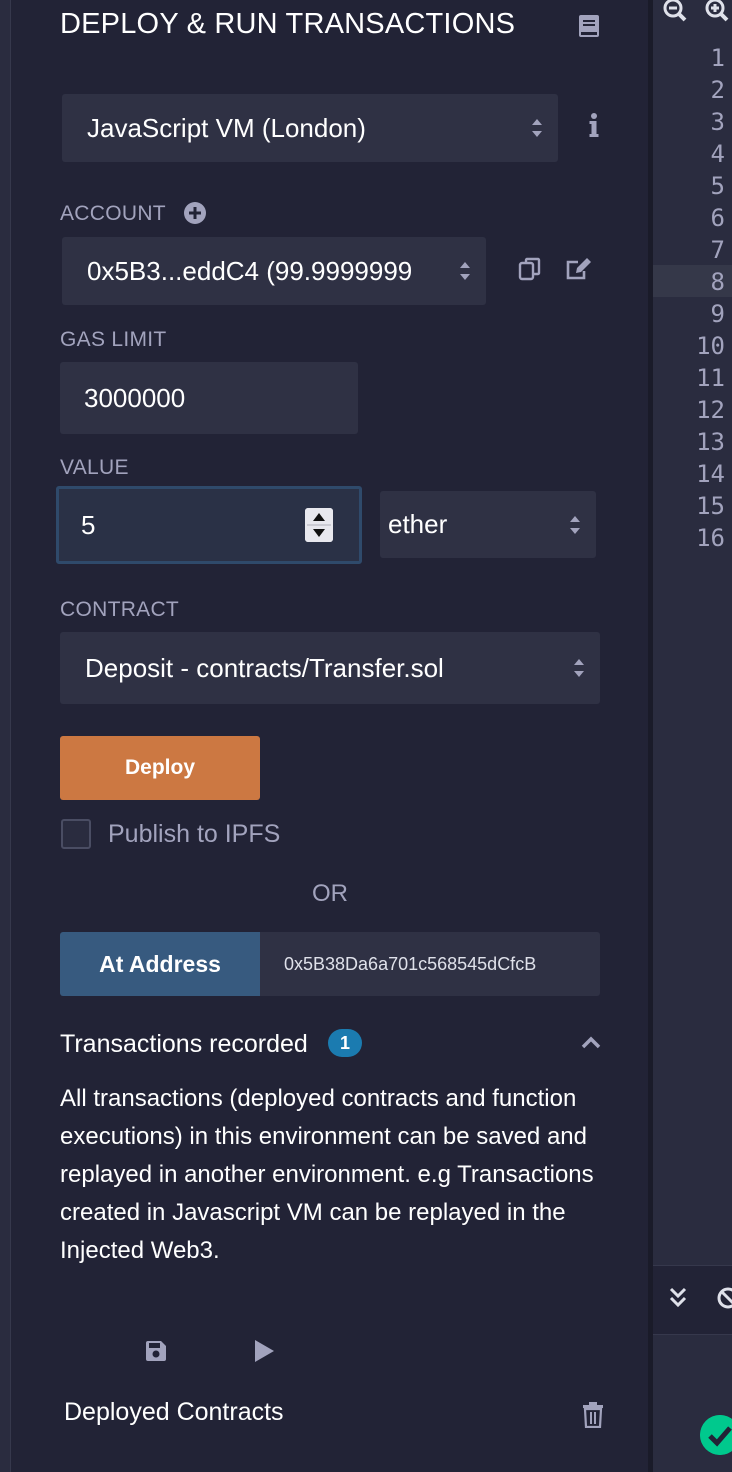 This screenshot has height=1472, width=732. What do you see at coordinates (710, 442) in the screenshot?
I see `line-number: 13` at bounding box center [710, 442].